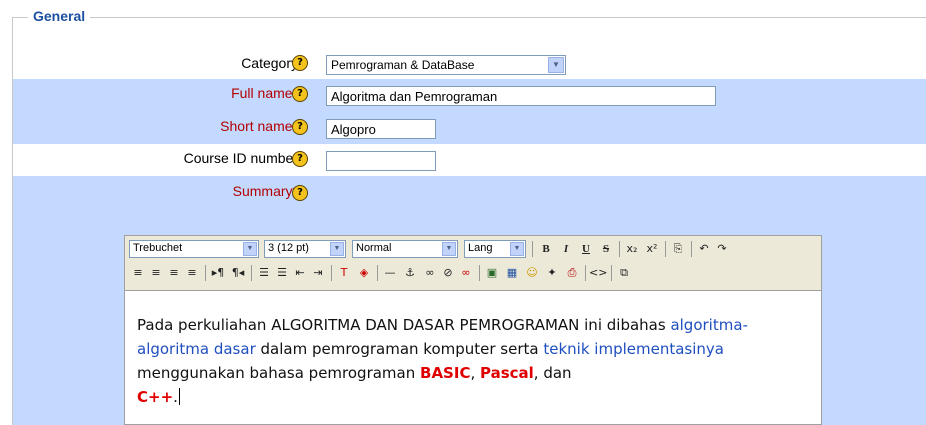  I want to click on shortname-input: Algopro, so click(381, 129).